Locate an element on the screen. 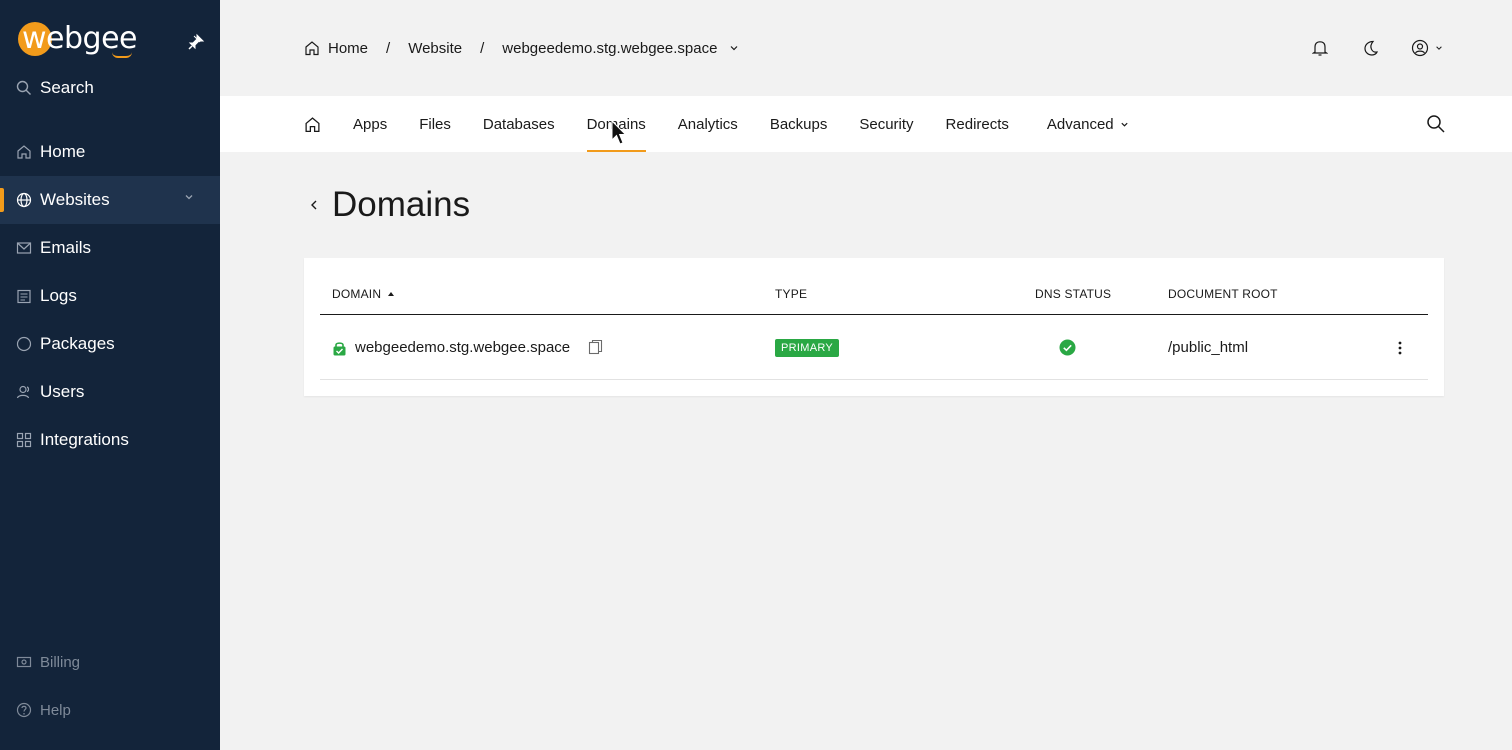 This screenshot has width=1512, height=750. primary-badge: PRIMARY is located at coordinates (807, 347).